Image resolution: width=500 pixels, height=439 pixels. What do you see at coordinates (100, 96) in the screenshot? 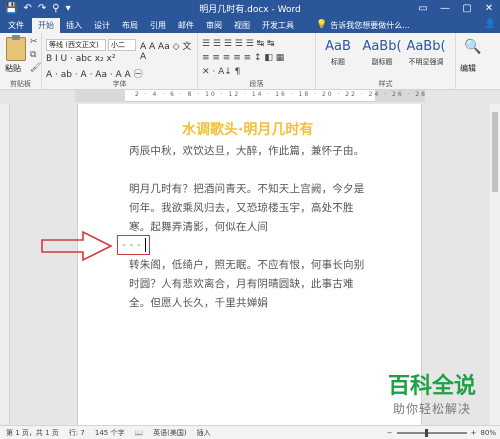
I see `ruler-left-margin` at bounding box center [100, 96].